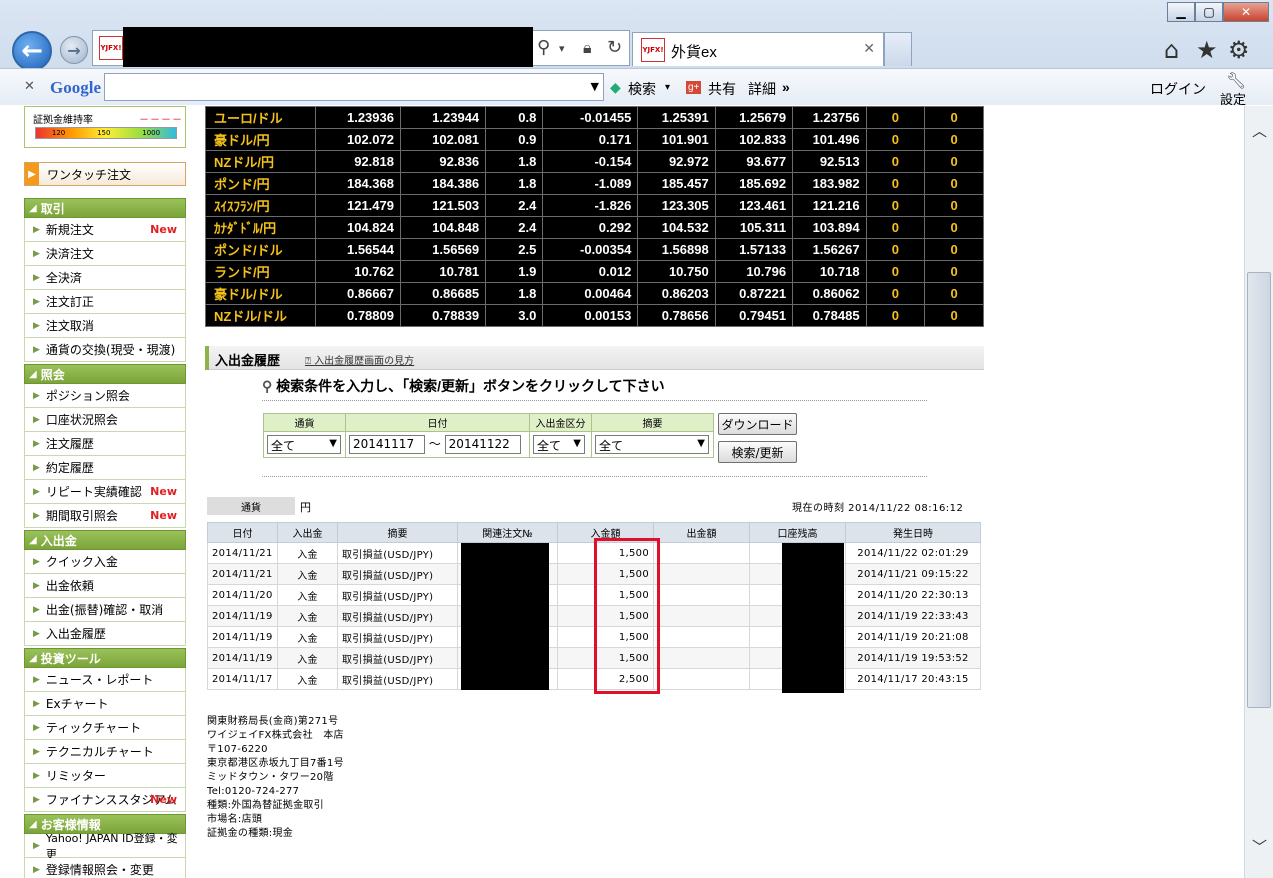 The image size is (1273, 878). What do you see at coordinates (913, 553) in the screenshot?
I see `datetime-cell: 2014/11/22 02:01:29` at bounding box center [913, 553].